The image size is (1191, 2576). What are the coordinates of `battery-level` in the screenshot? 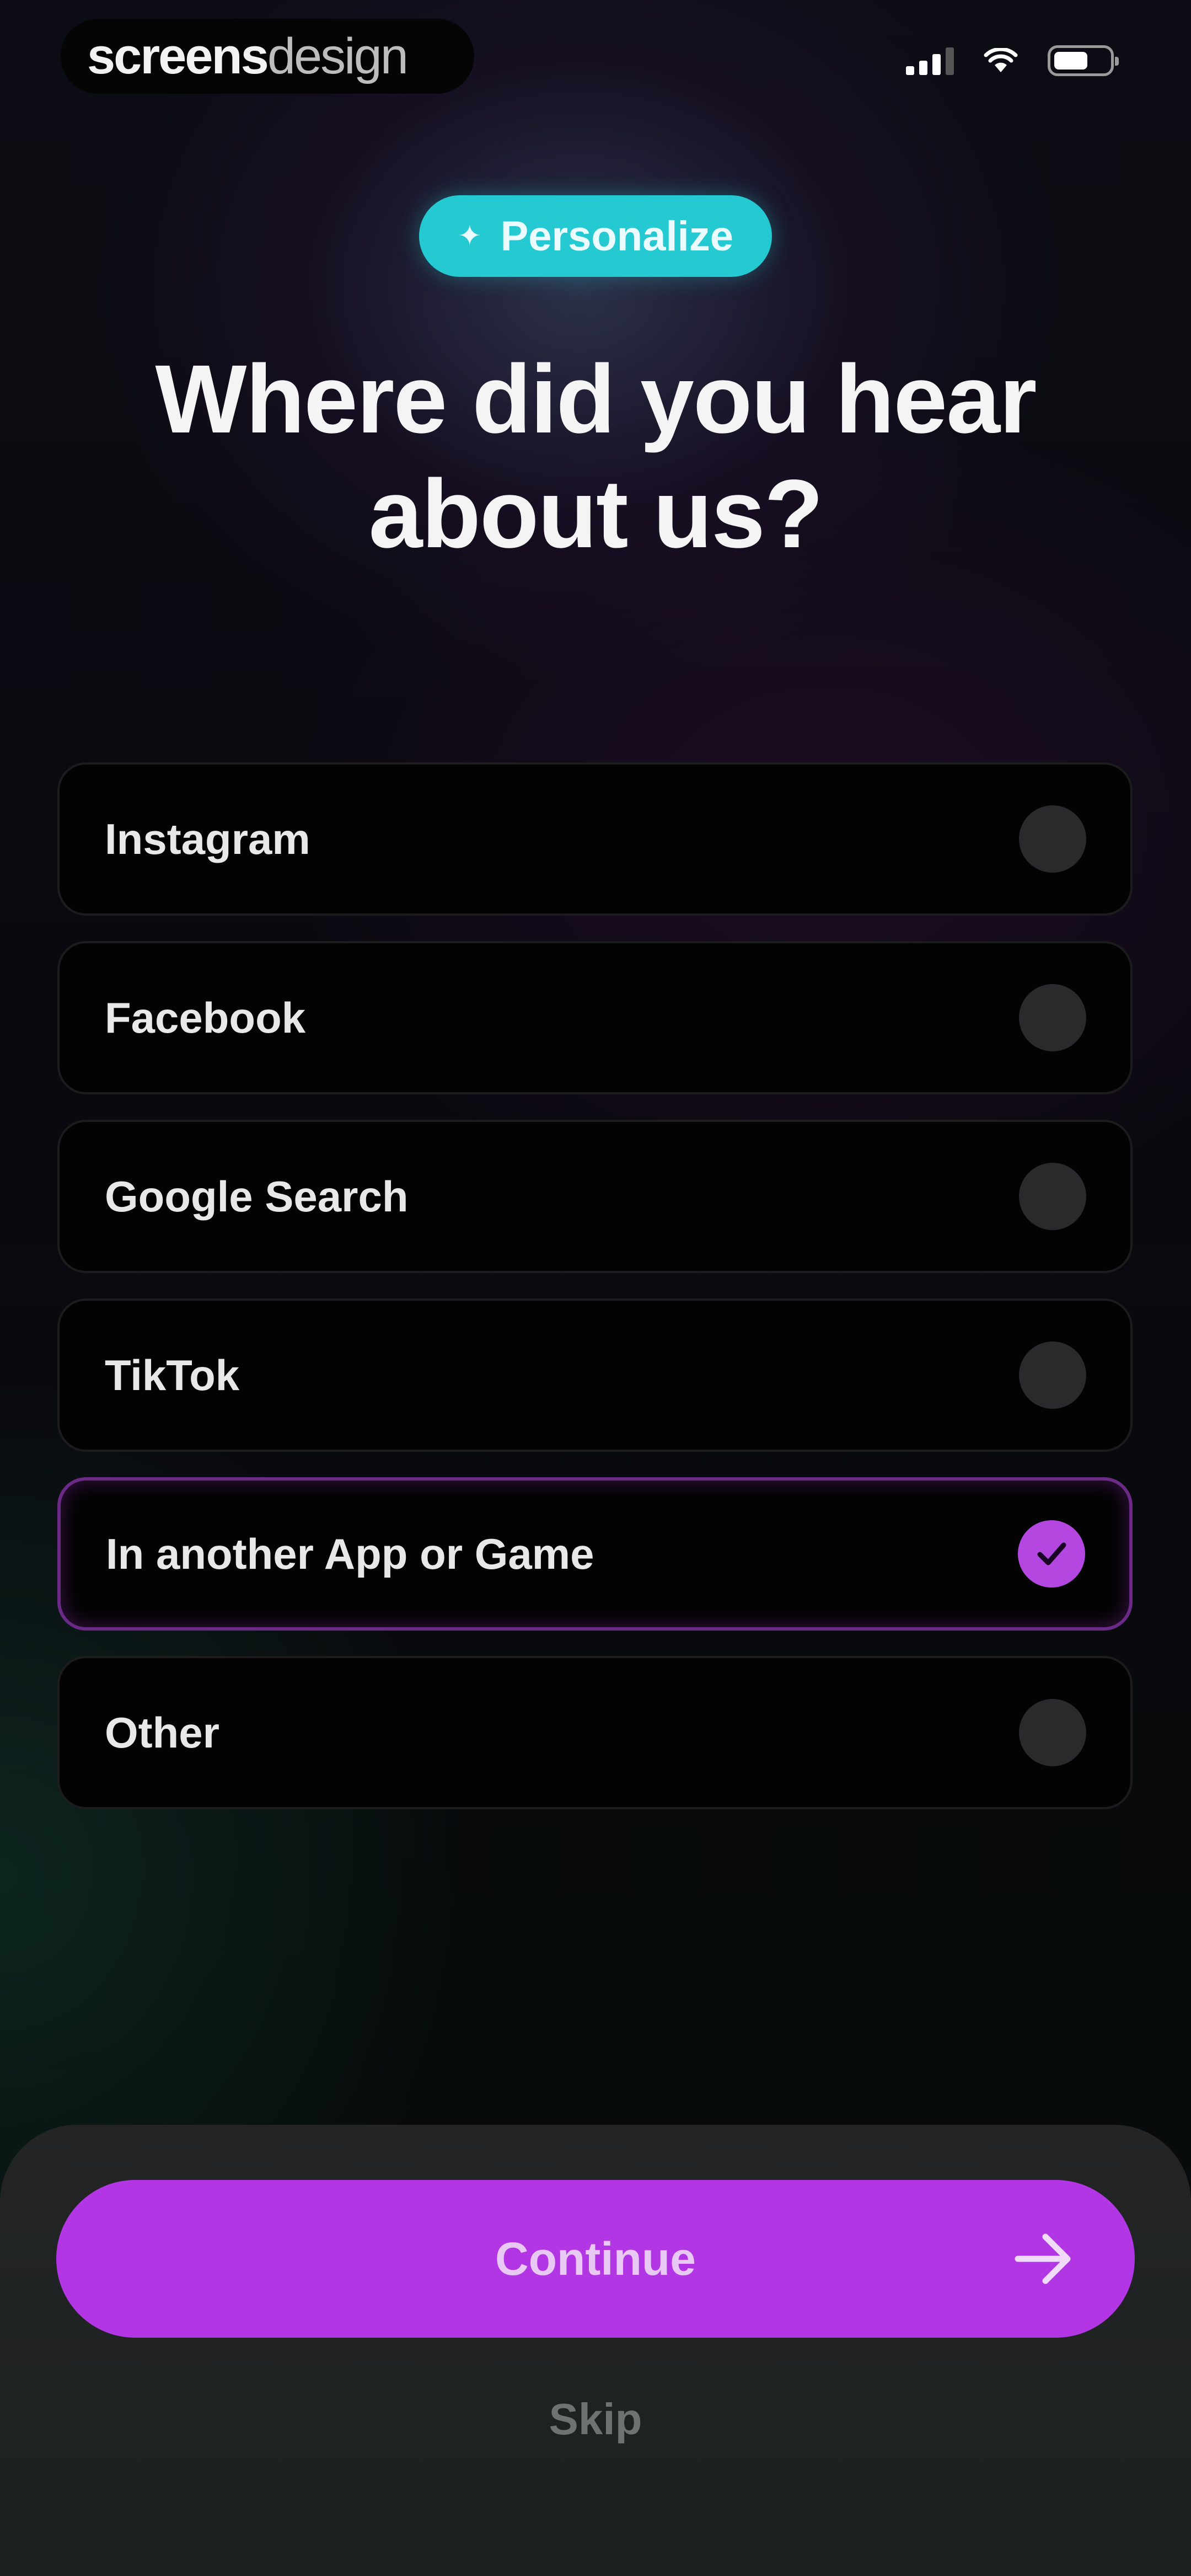 It's located at (1070, 61).